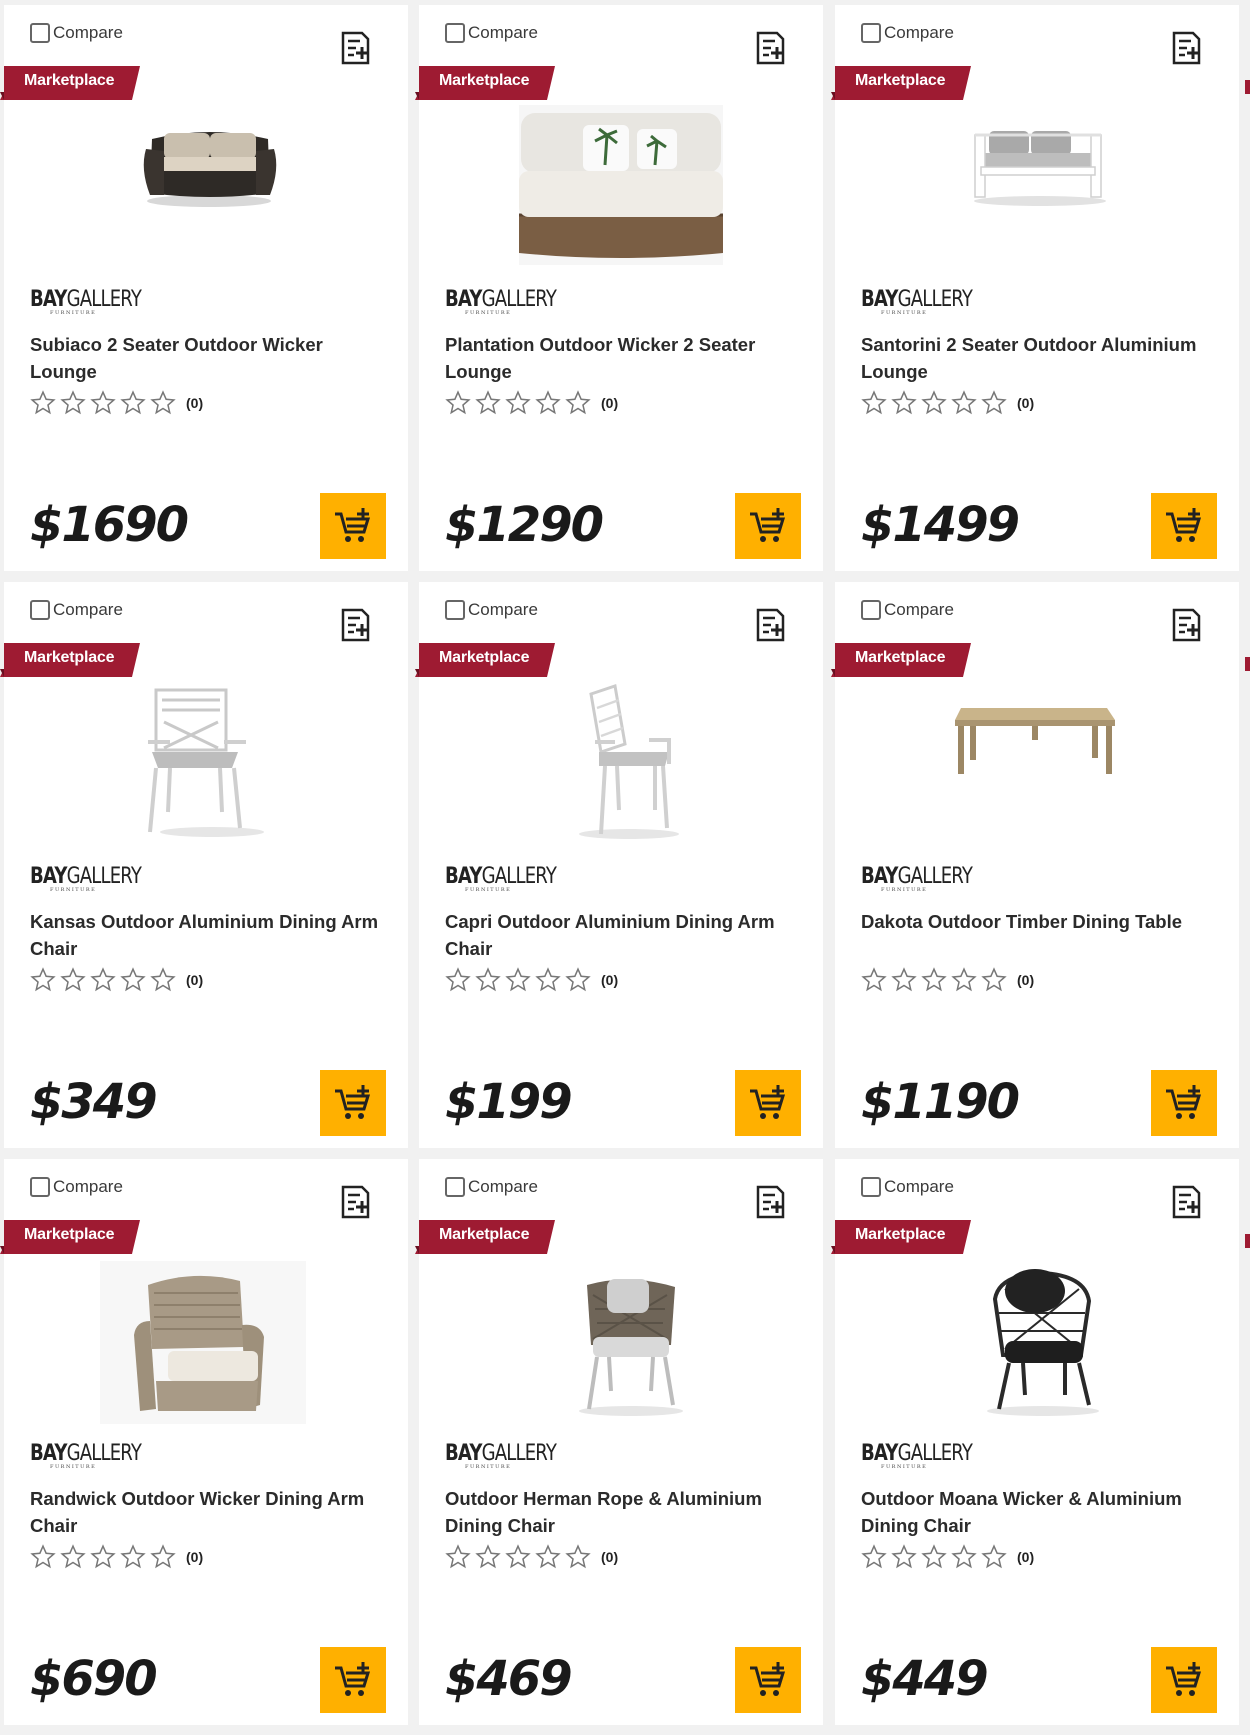 The height and width of the screenshot is (1735, 1250). Describe the element at coordinates (210, 358) in the screenshot. I see `product-title: Subiaco 2 Seater Outdoor Wicker Lounge` at that location.